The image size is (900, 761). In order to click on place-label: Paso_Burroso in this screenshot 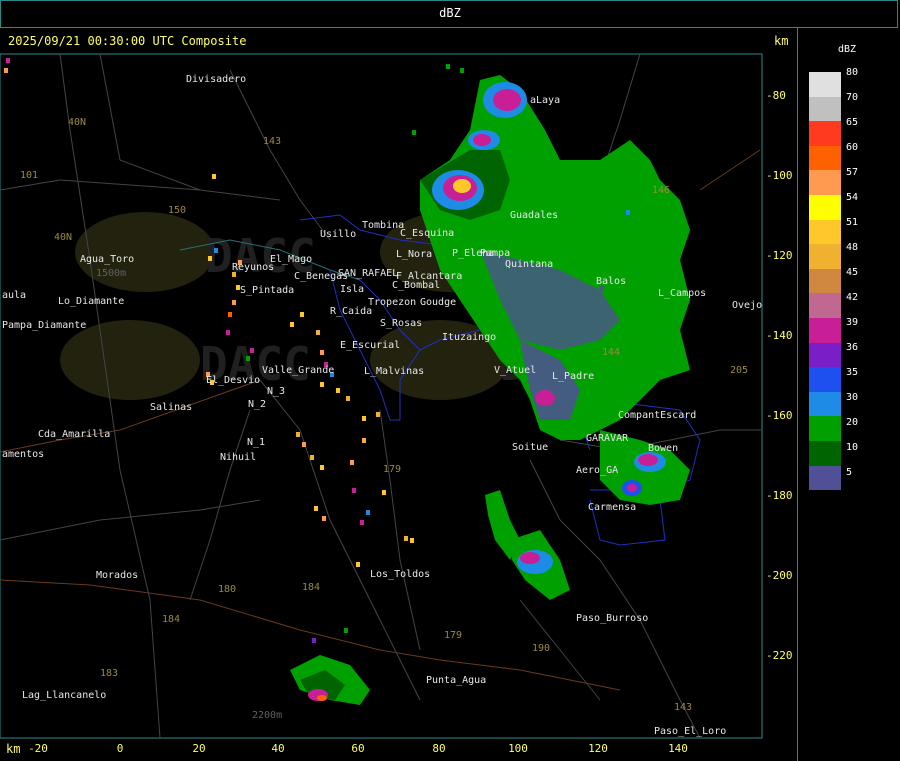, I will do `click(612, 618)`.